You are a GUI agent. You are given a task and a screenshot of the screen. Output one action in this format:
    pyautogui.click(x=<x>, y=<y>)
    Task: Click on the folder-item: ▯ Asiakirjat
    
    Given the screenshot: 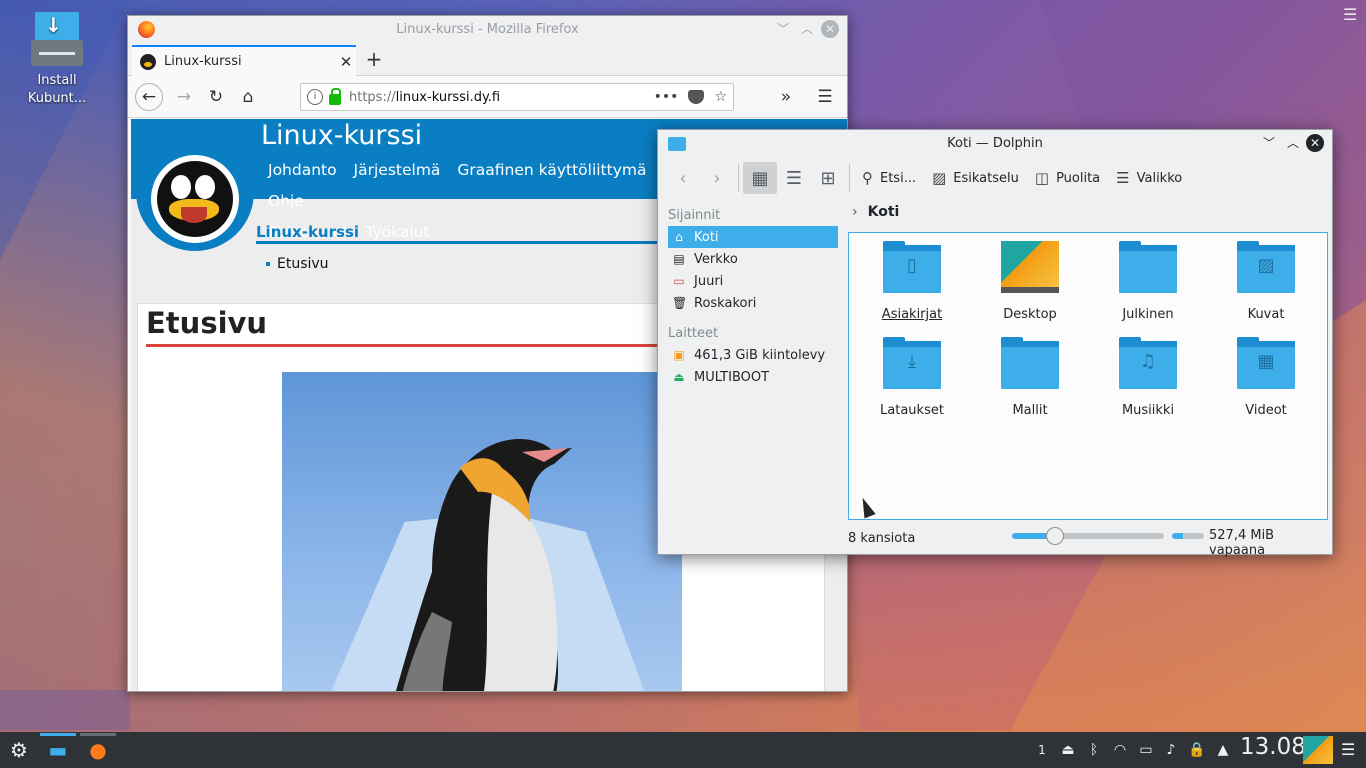 What is the action you would take?
    pyautogui.click(x=912, y=289)
    